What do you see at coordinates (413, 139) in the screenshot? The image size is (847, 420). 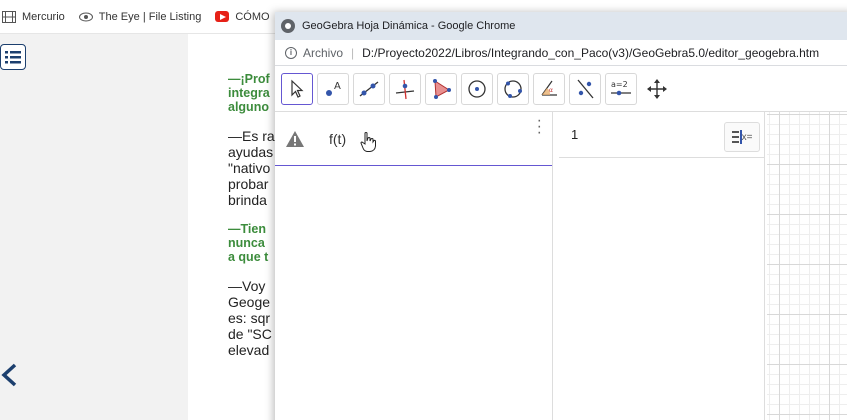 I see `algebra-input-row: f(t) · · ·` at bounding box center [413, 139].